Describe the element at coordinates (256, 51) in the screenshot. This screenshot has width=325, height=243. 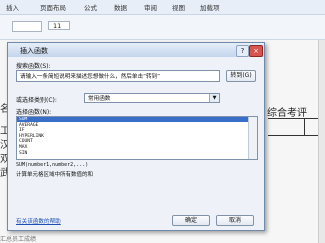
I see `close-icon: ×` at that location.